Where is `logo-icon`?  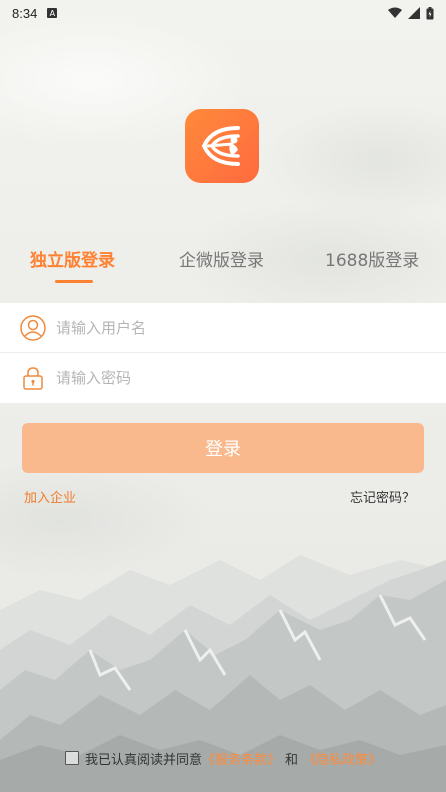
logo-icon is located at coordinates (220, 146).